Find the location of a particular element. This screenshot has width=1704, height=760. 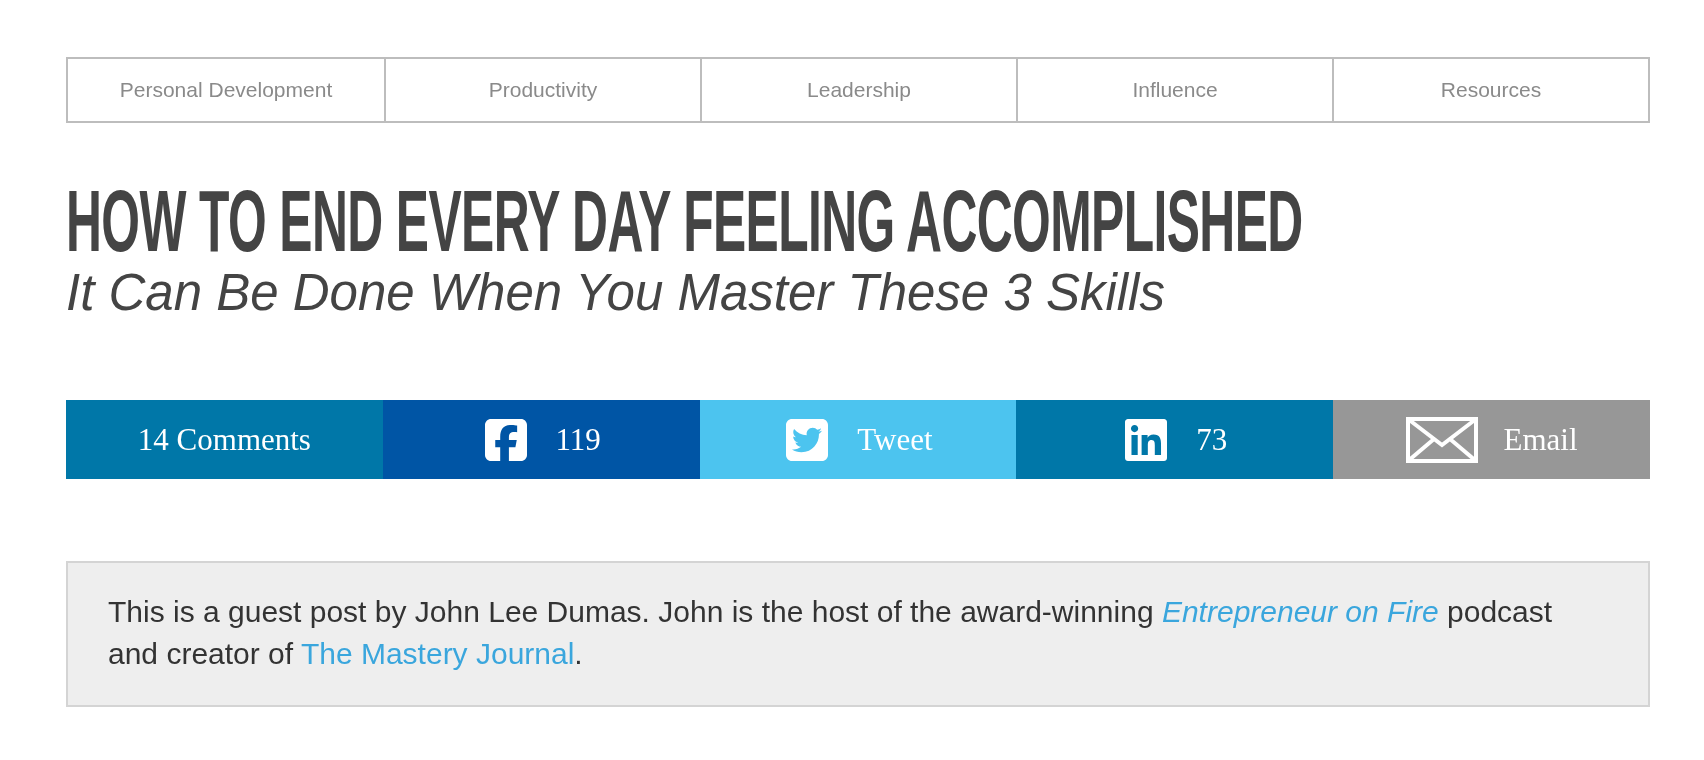

article-subtitle: It Can Be Done When You Master These 3 Skills is located at coordinates (616, 292).